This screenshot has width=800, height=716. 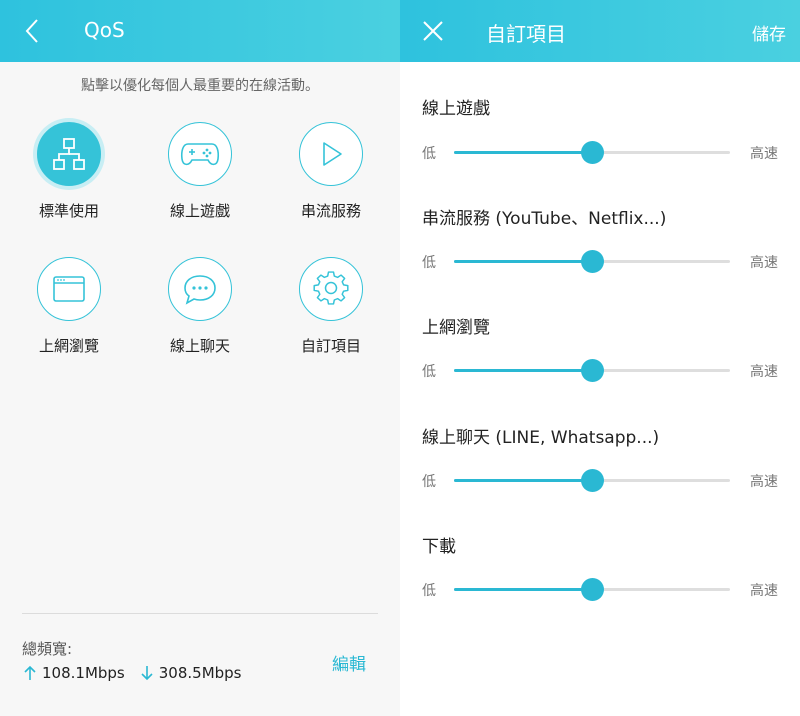 I want to click on network-icon, so click(x=69, y=154).